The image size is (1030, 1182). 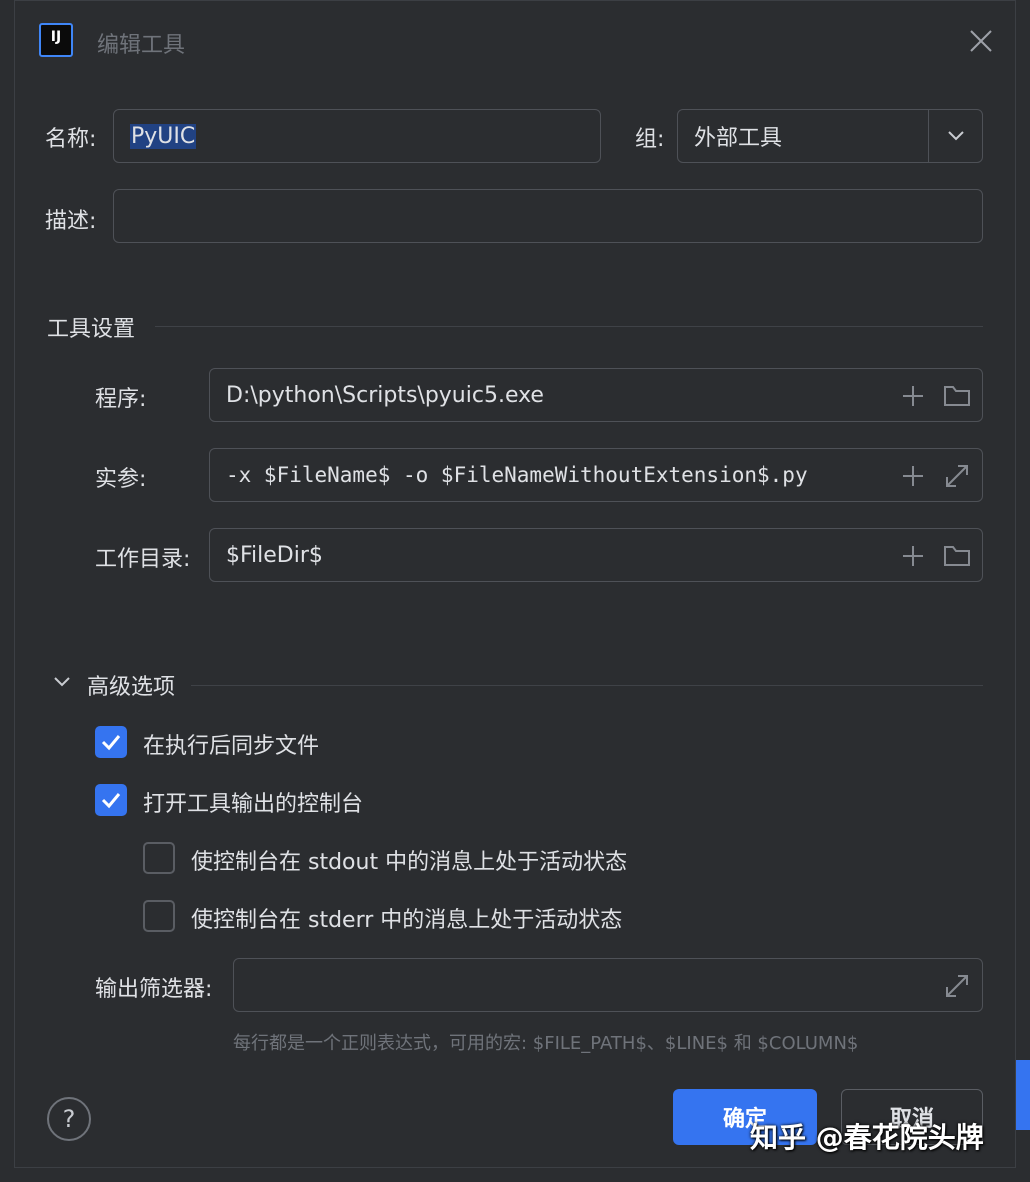 I want to click on watermark: 知乎 @春花院头牌, so click(x=867, y=1137).